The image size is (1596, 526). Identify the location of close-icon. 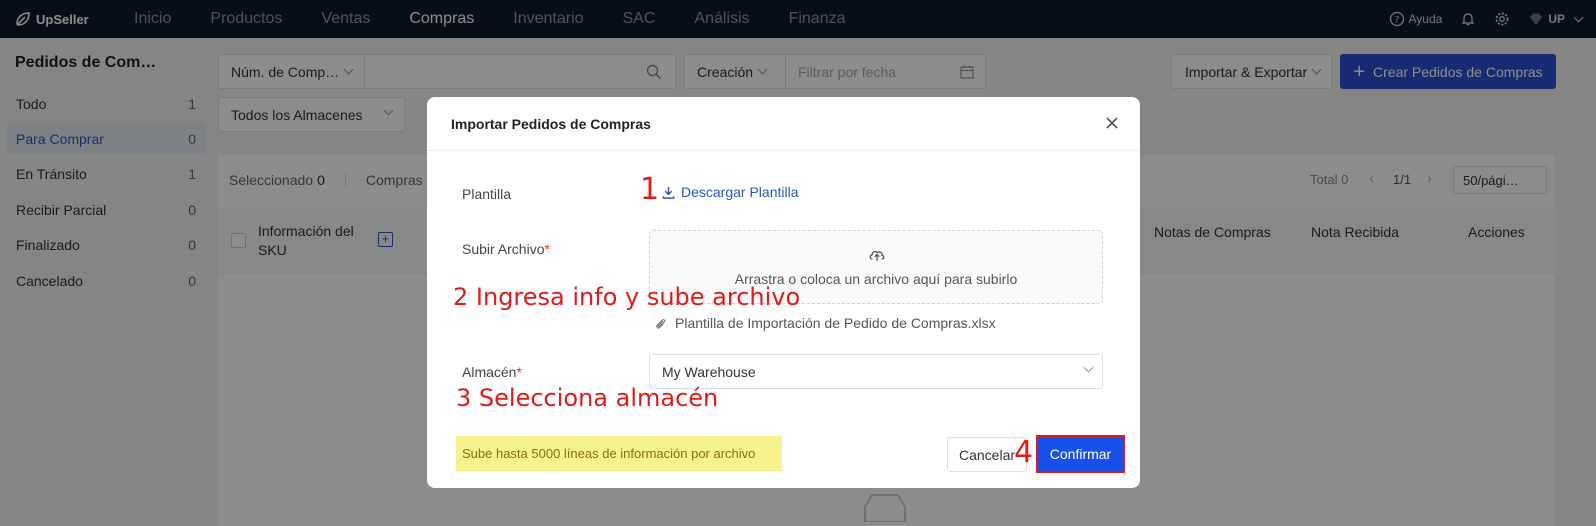
(1112, 123).